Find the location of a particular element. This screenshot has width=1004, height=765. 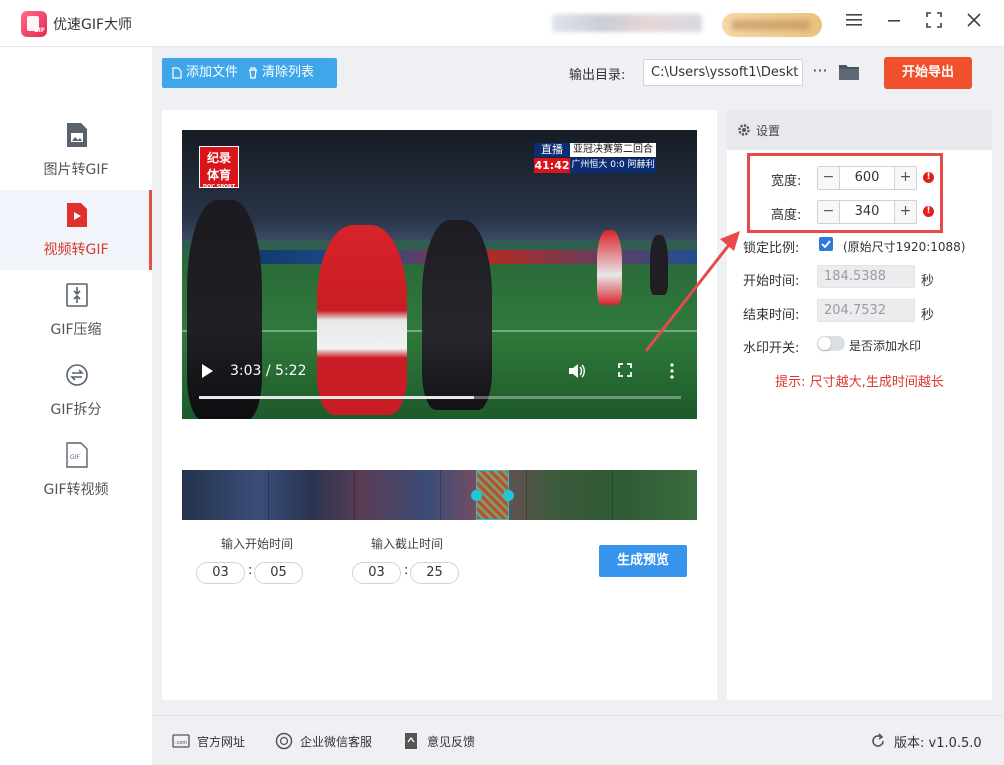

website-link: .com 官方网址 is located at coordinates (208, 741).